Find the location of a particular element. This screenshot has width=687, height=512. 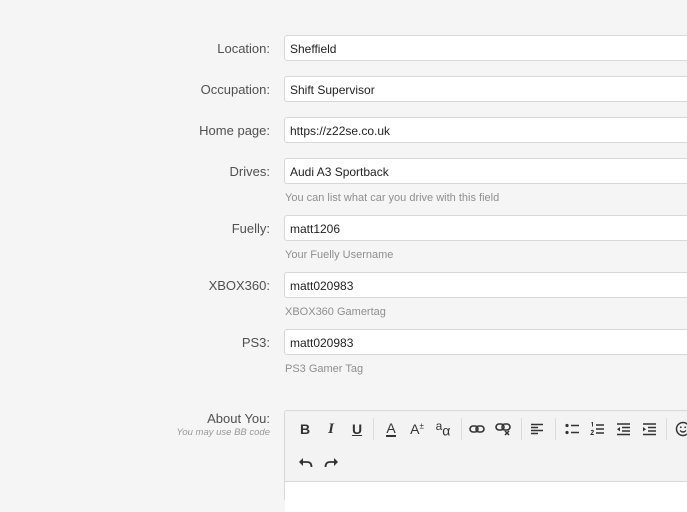

about-bbcode-hint: You may use BB code is located at coordinates (223, 432).